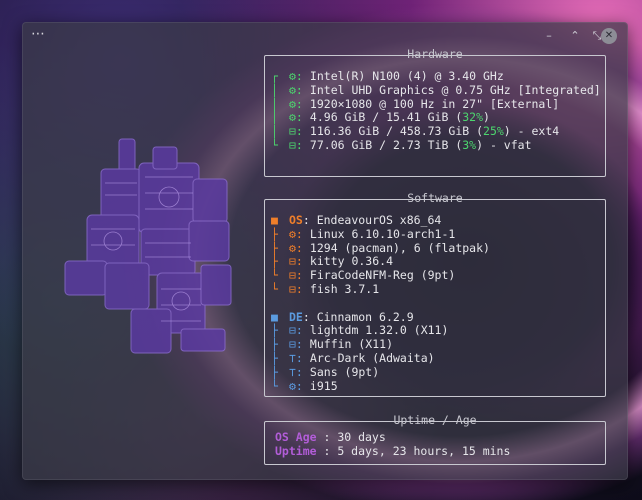 The width and height of the screenshot is (642, 500). I want to click on mecha-logo-art, so click(148, 246).